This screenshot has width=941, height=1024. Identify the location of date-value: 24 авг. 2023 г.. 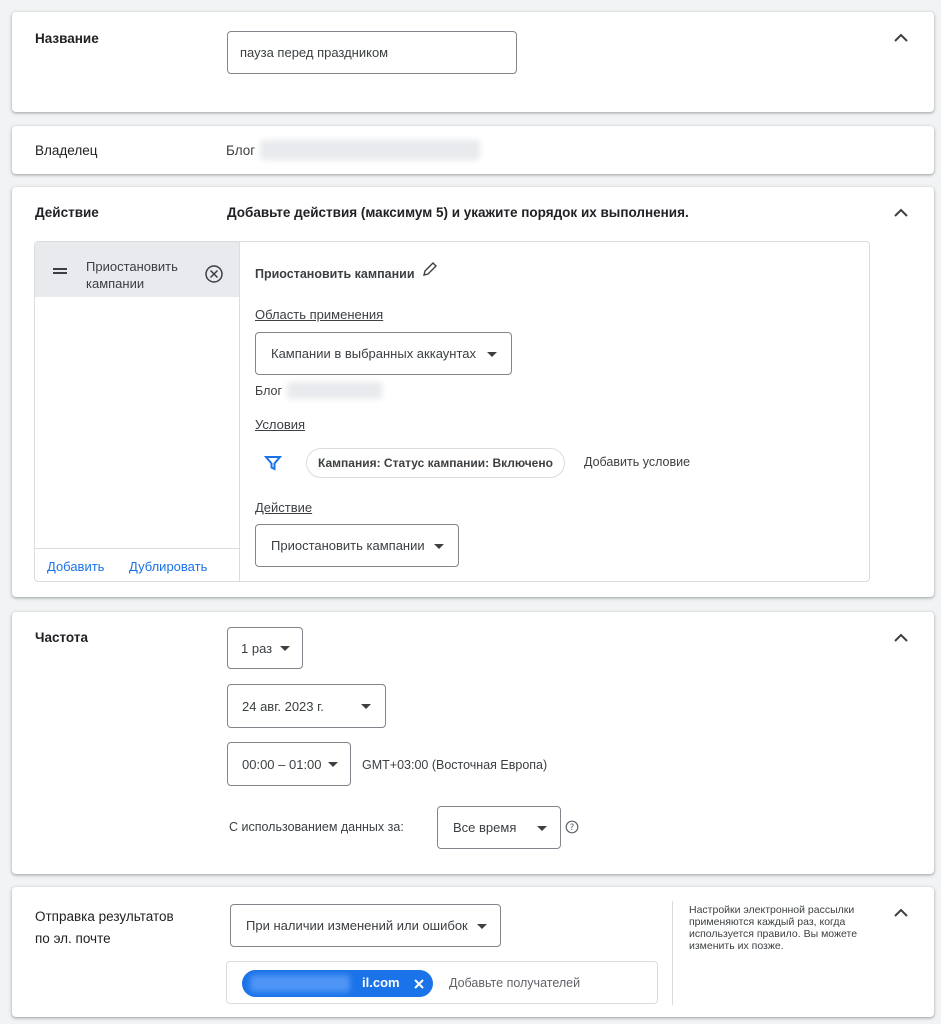
(283, 706).